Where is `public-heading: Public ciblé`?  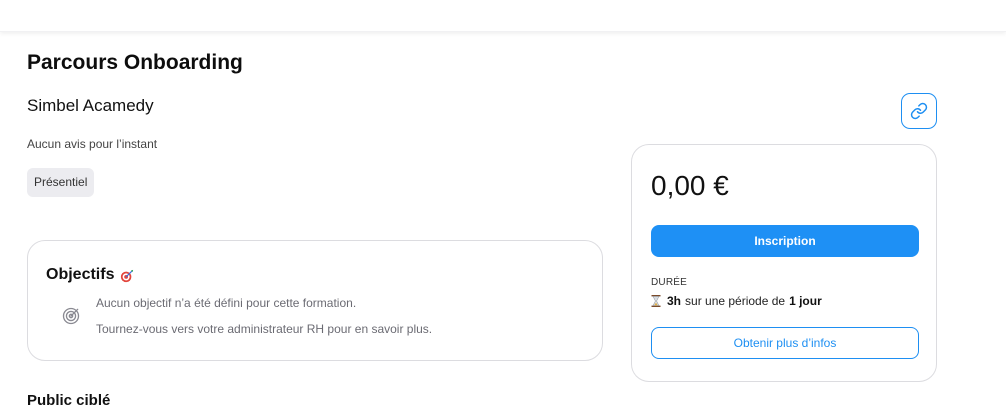 public-heading: Public ciblé is located at coordinates (69, 400).